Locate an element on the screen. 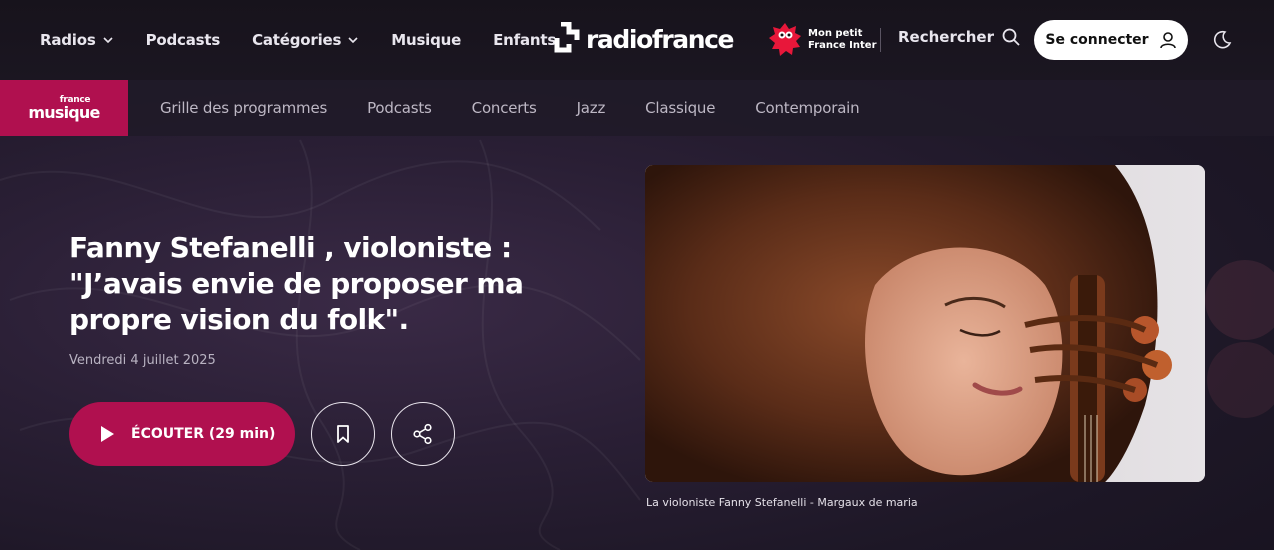 The height and width of the screenshot is (550, 1274). nav-enfants: Enfants is located at coordinates (524, 40).